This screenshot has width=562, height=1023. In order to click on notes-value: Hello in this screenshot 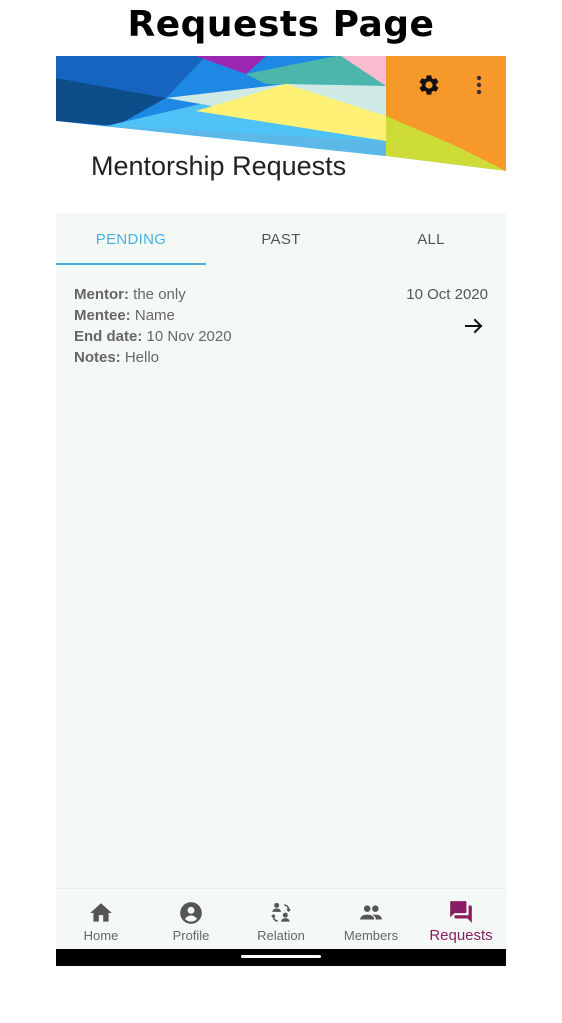, I will do `click(142, 357)`.